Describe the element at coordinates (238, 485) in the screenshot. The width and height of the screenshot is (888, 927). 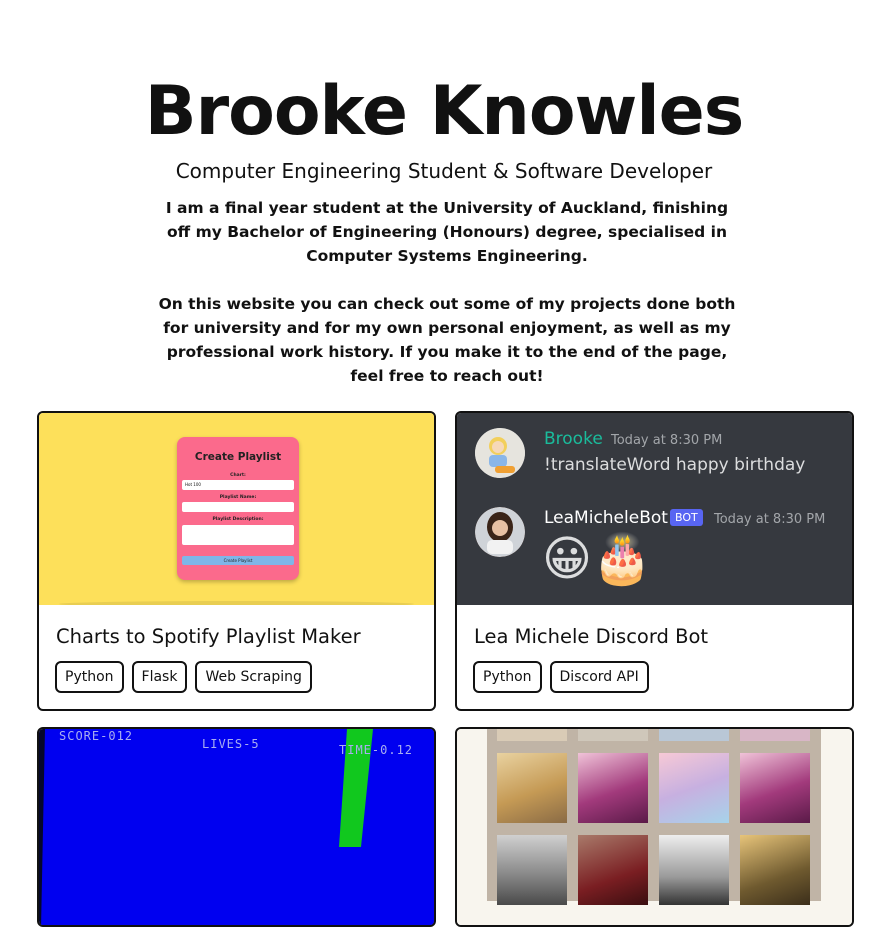
I see `chart-select: Hot 100` at that location.